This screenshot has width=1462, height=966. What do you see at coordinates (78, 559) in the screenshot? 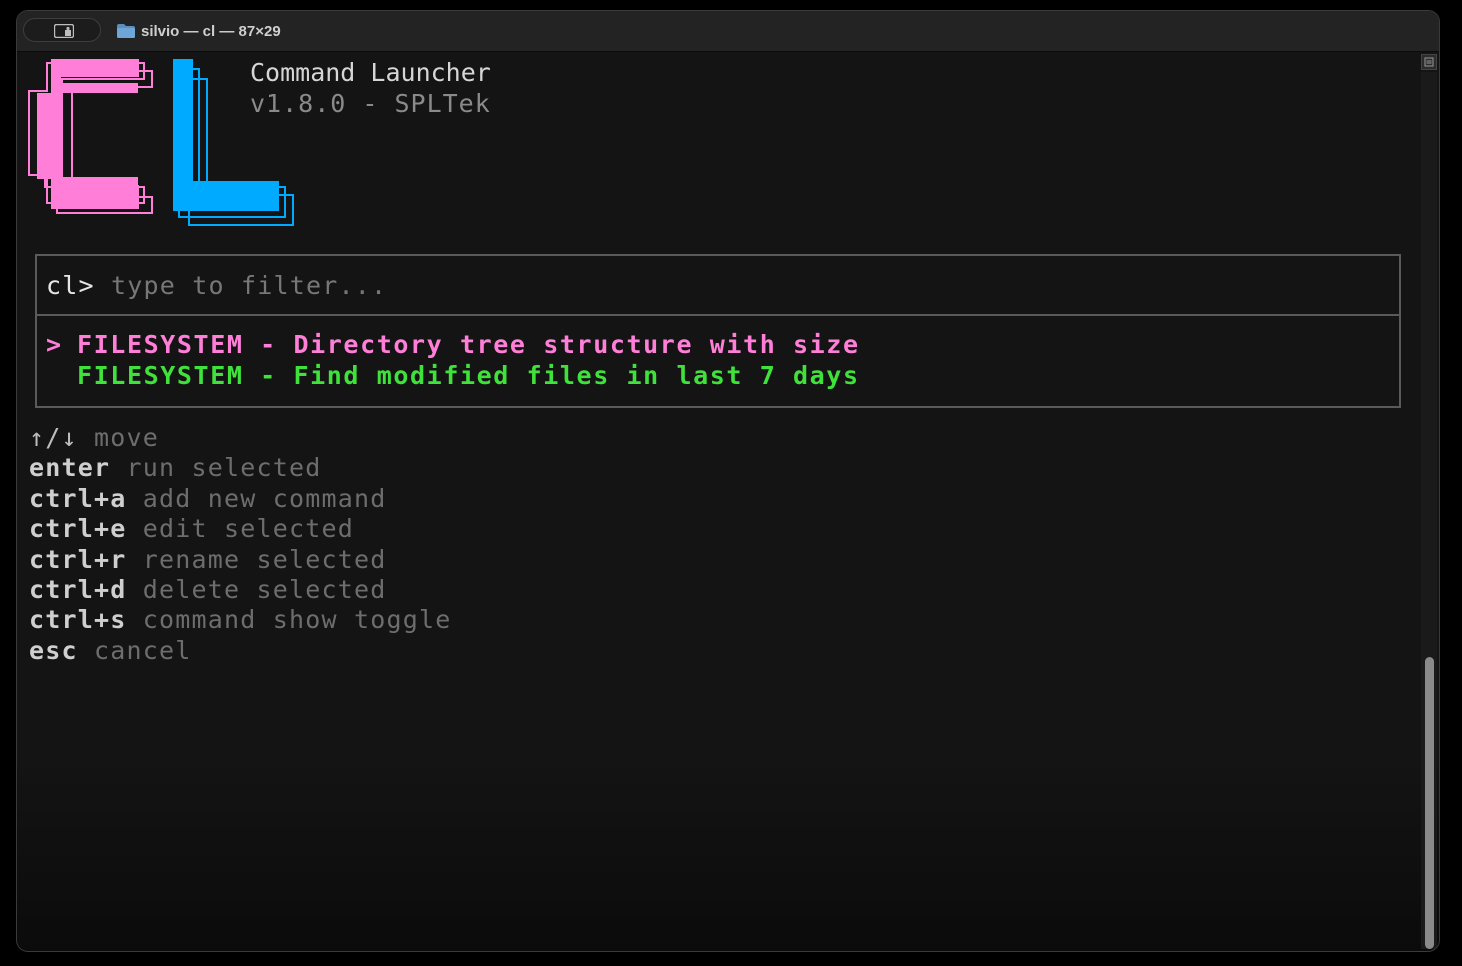
I see `keybind-key: ctrl+r` at bounding box center [78, 559].